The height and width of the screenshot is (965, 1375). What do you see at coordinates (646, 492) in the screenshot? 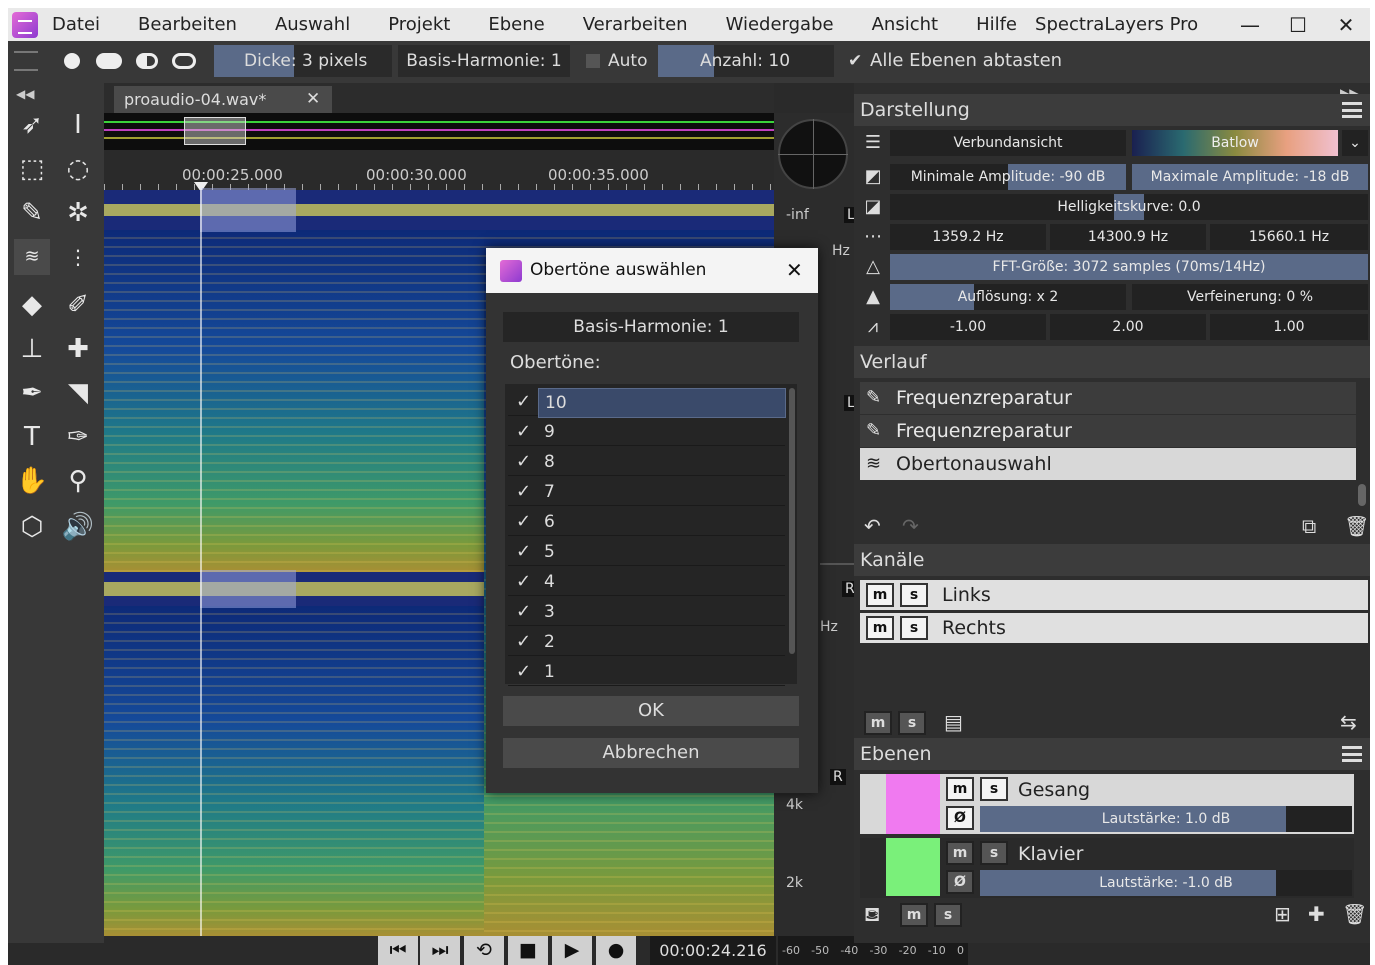
I see `harmonic-row: ✓ 7` at bounding box center [646, 492].